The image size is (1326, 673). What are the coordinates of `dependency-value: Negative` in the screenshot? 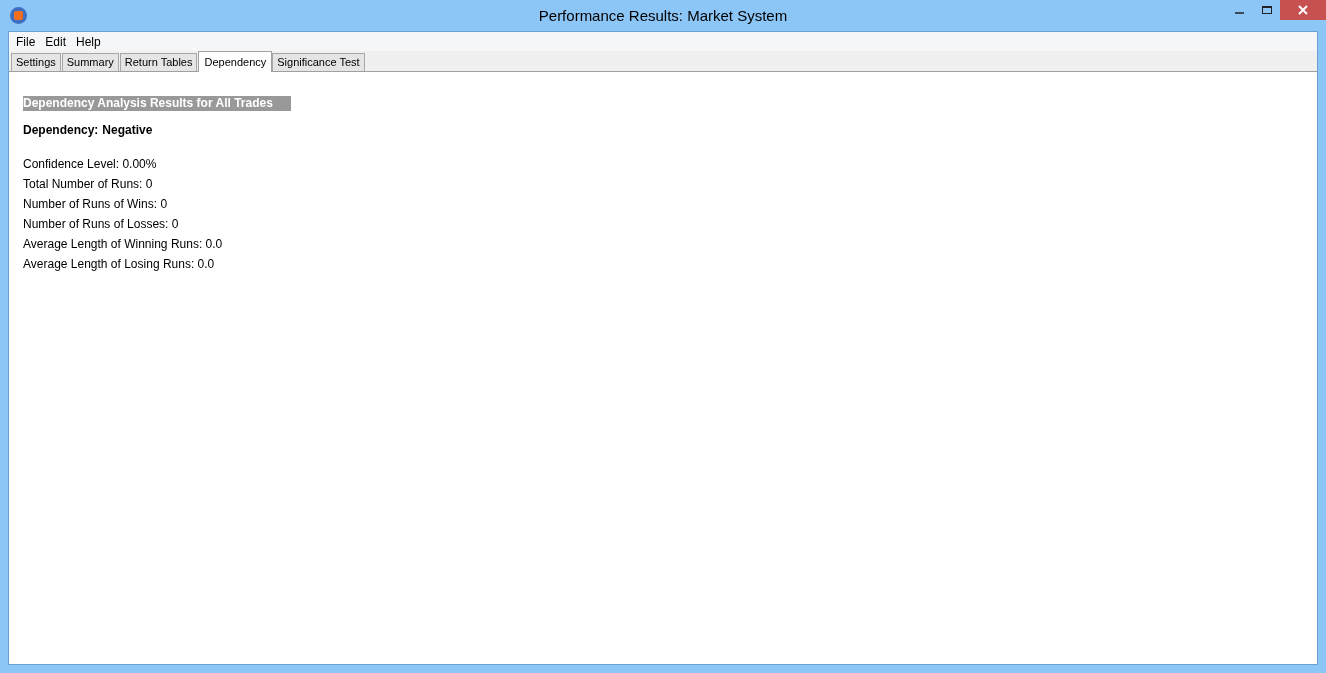 It's located at (127, 130).